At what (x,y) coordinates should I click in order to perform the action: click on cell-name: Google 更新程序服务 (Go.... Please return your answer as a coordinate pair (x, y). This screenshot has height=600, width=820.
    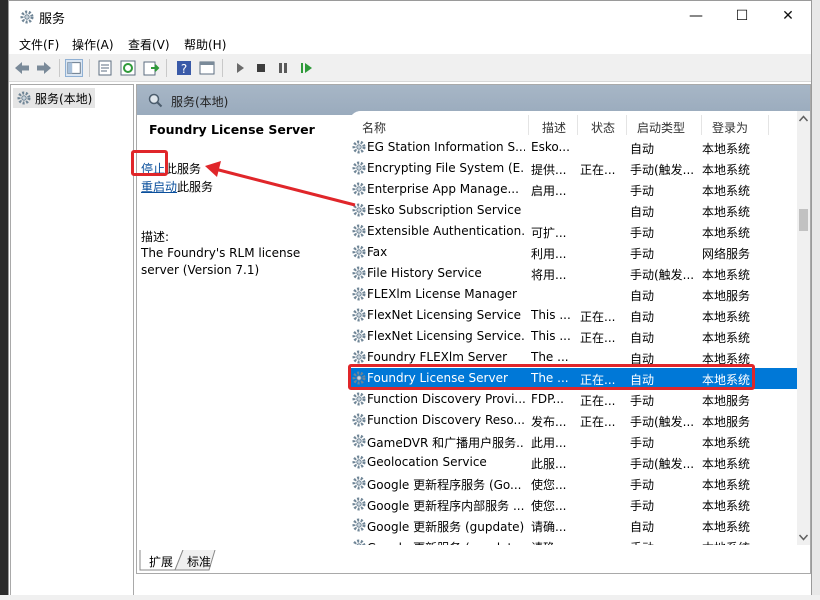
    Looking at the image, I should click on (444, 485).